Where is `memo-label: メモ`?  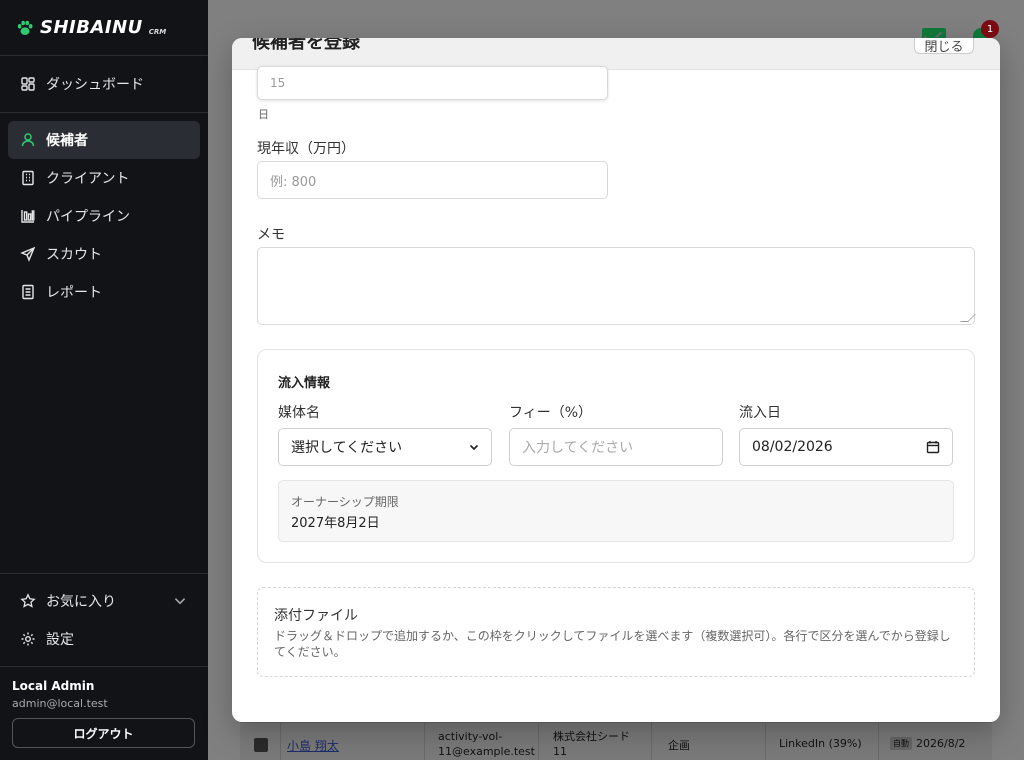 memo-label: メモ is located at coordinates (271, 235).